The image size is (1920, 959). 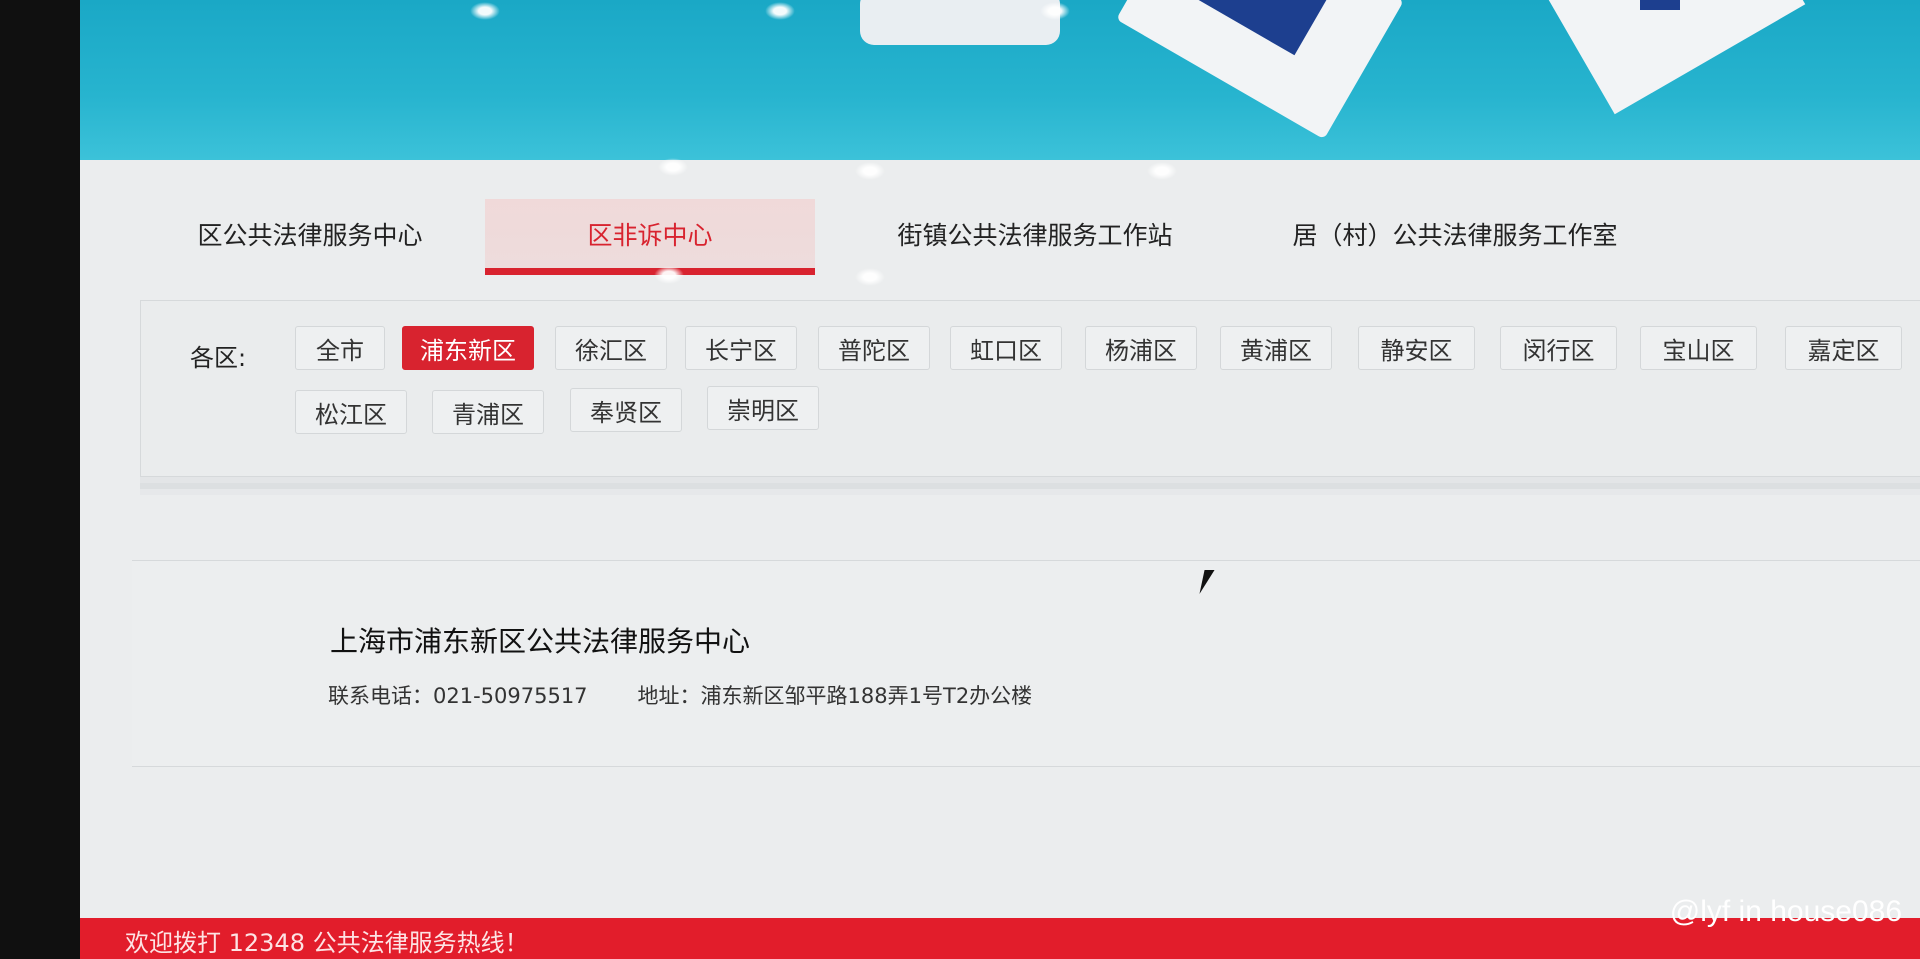 I want to click on contact-address: 地址：浦东新区邹平路188弄1号T2办公楼, so click(x=835, y=695).